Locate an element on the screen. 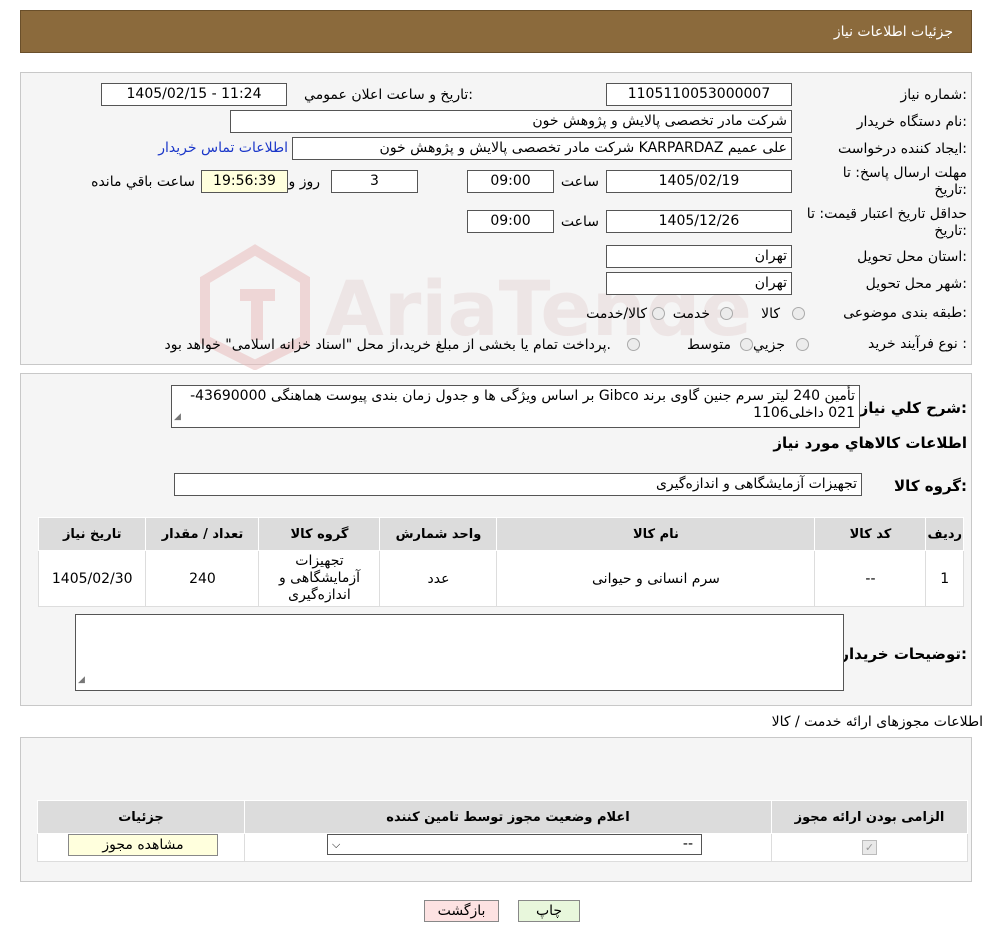  city-field: تهران is located at coordinates (699, 283).